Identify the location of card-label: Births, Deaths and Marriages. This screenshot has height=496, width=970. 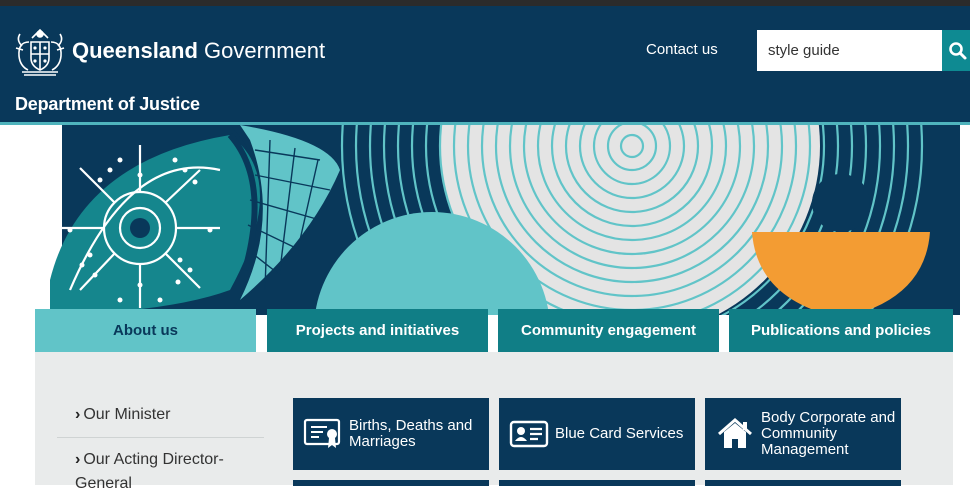
(411, 433).